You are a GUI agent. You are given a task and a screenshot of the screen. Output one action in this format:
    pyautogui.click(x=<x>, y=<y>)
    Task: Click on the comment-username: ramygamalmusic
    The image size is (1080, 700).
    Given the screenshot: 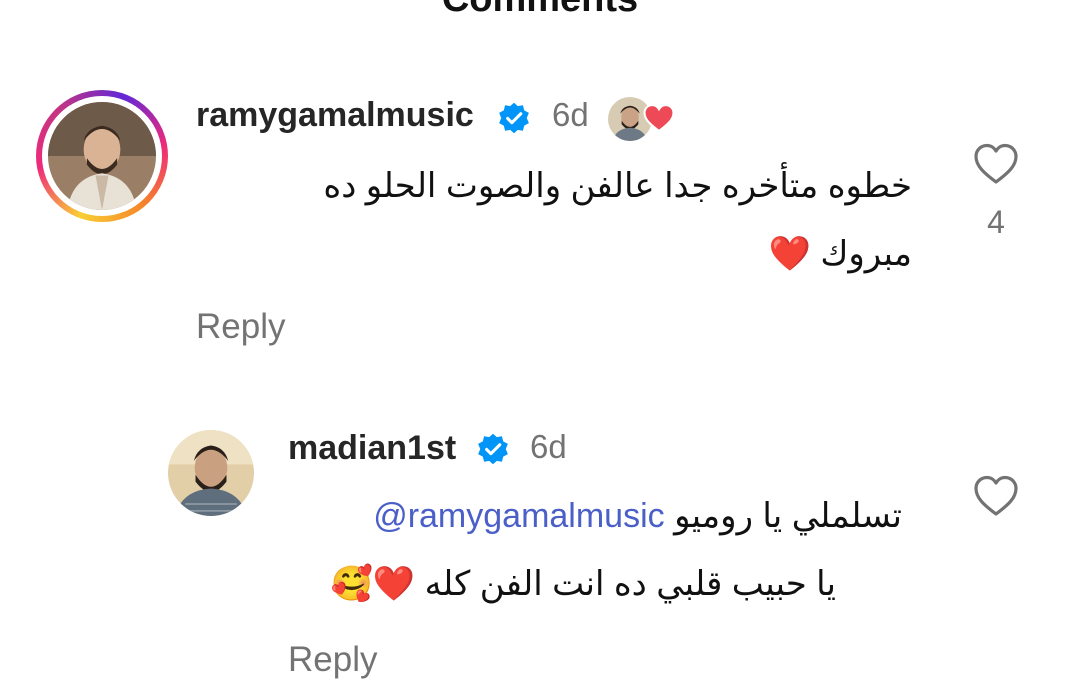 What is the action you would take?
    pyautogui.click(x=335, y=115)
    